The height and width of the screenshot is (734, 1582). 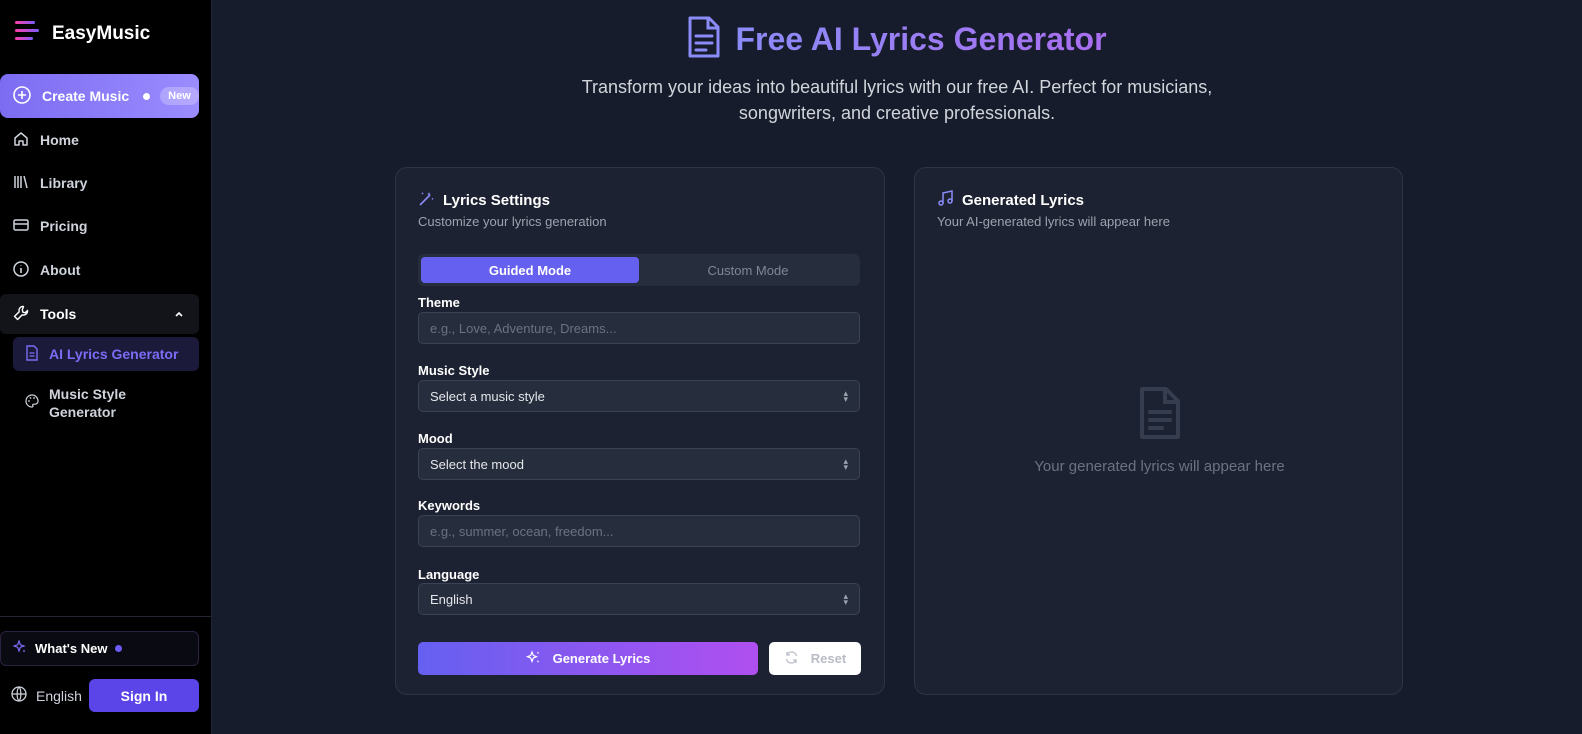 I want to click on sidebar-item-label: AI Lyrics Generator, so click(x=114, y=354).